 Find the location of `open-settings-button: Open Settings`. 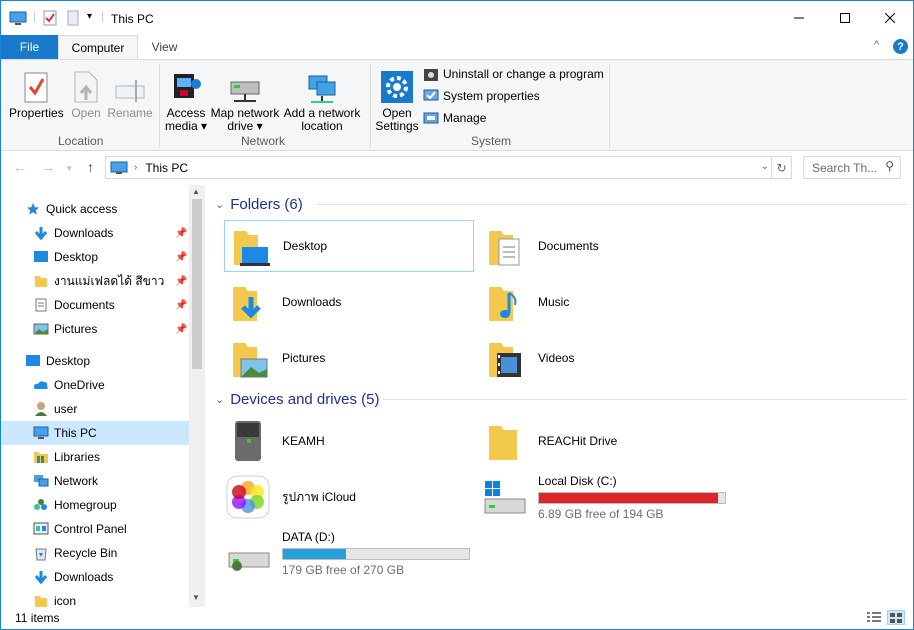

open-settings-button: Open Settings is located at coordinates (397, 98).